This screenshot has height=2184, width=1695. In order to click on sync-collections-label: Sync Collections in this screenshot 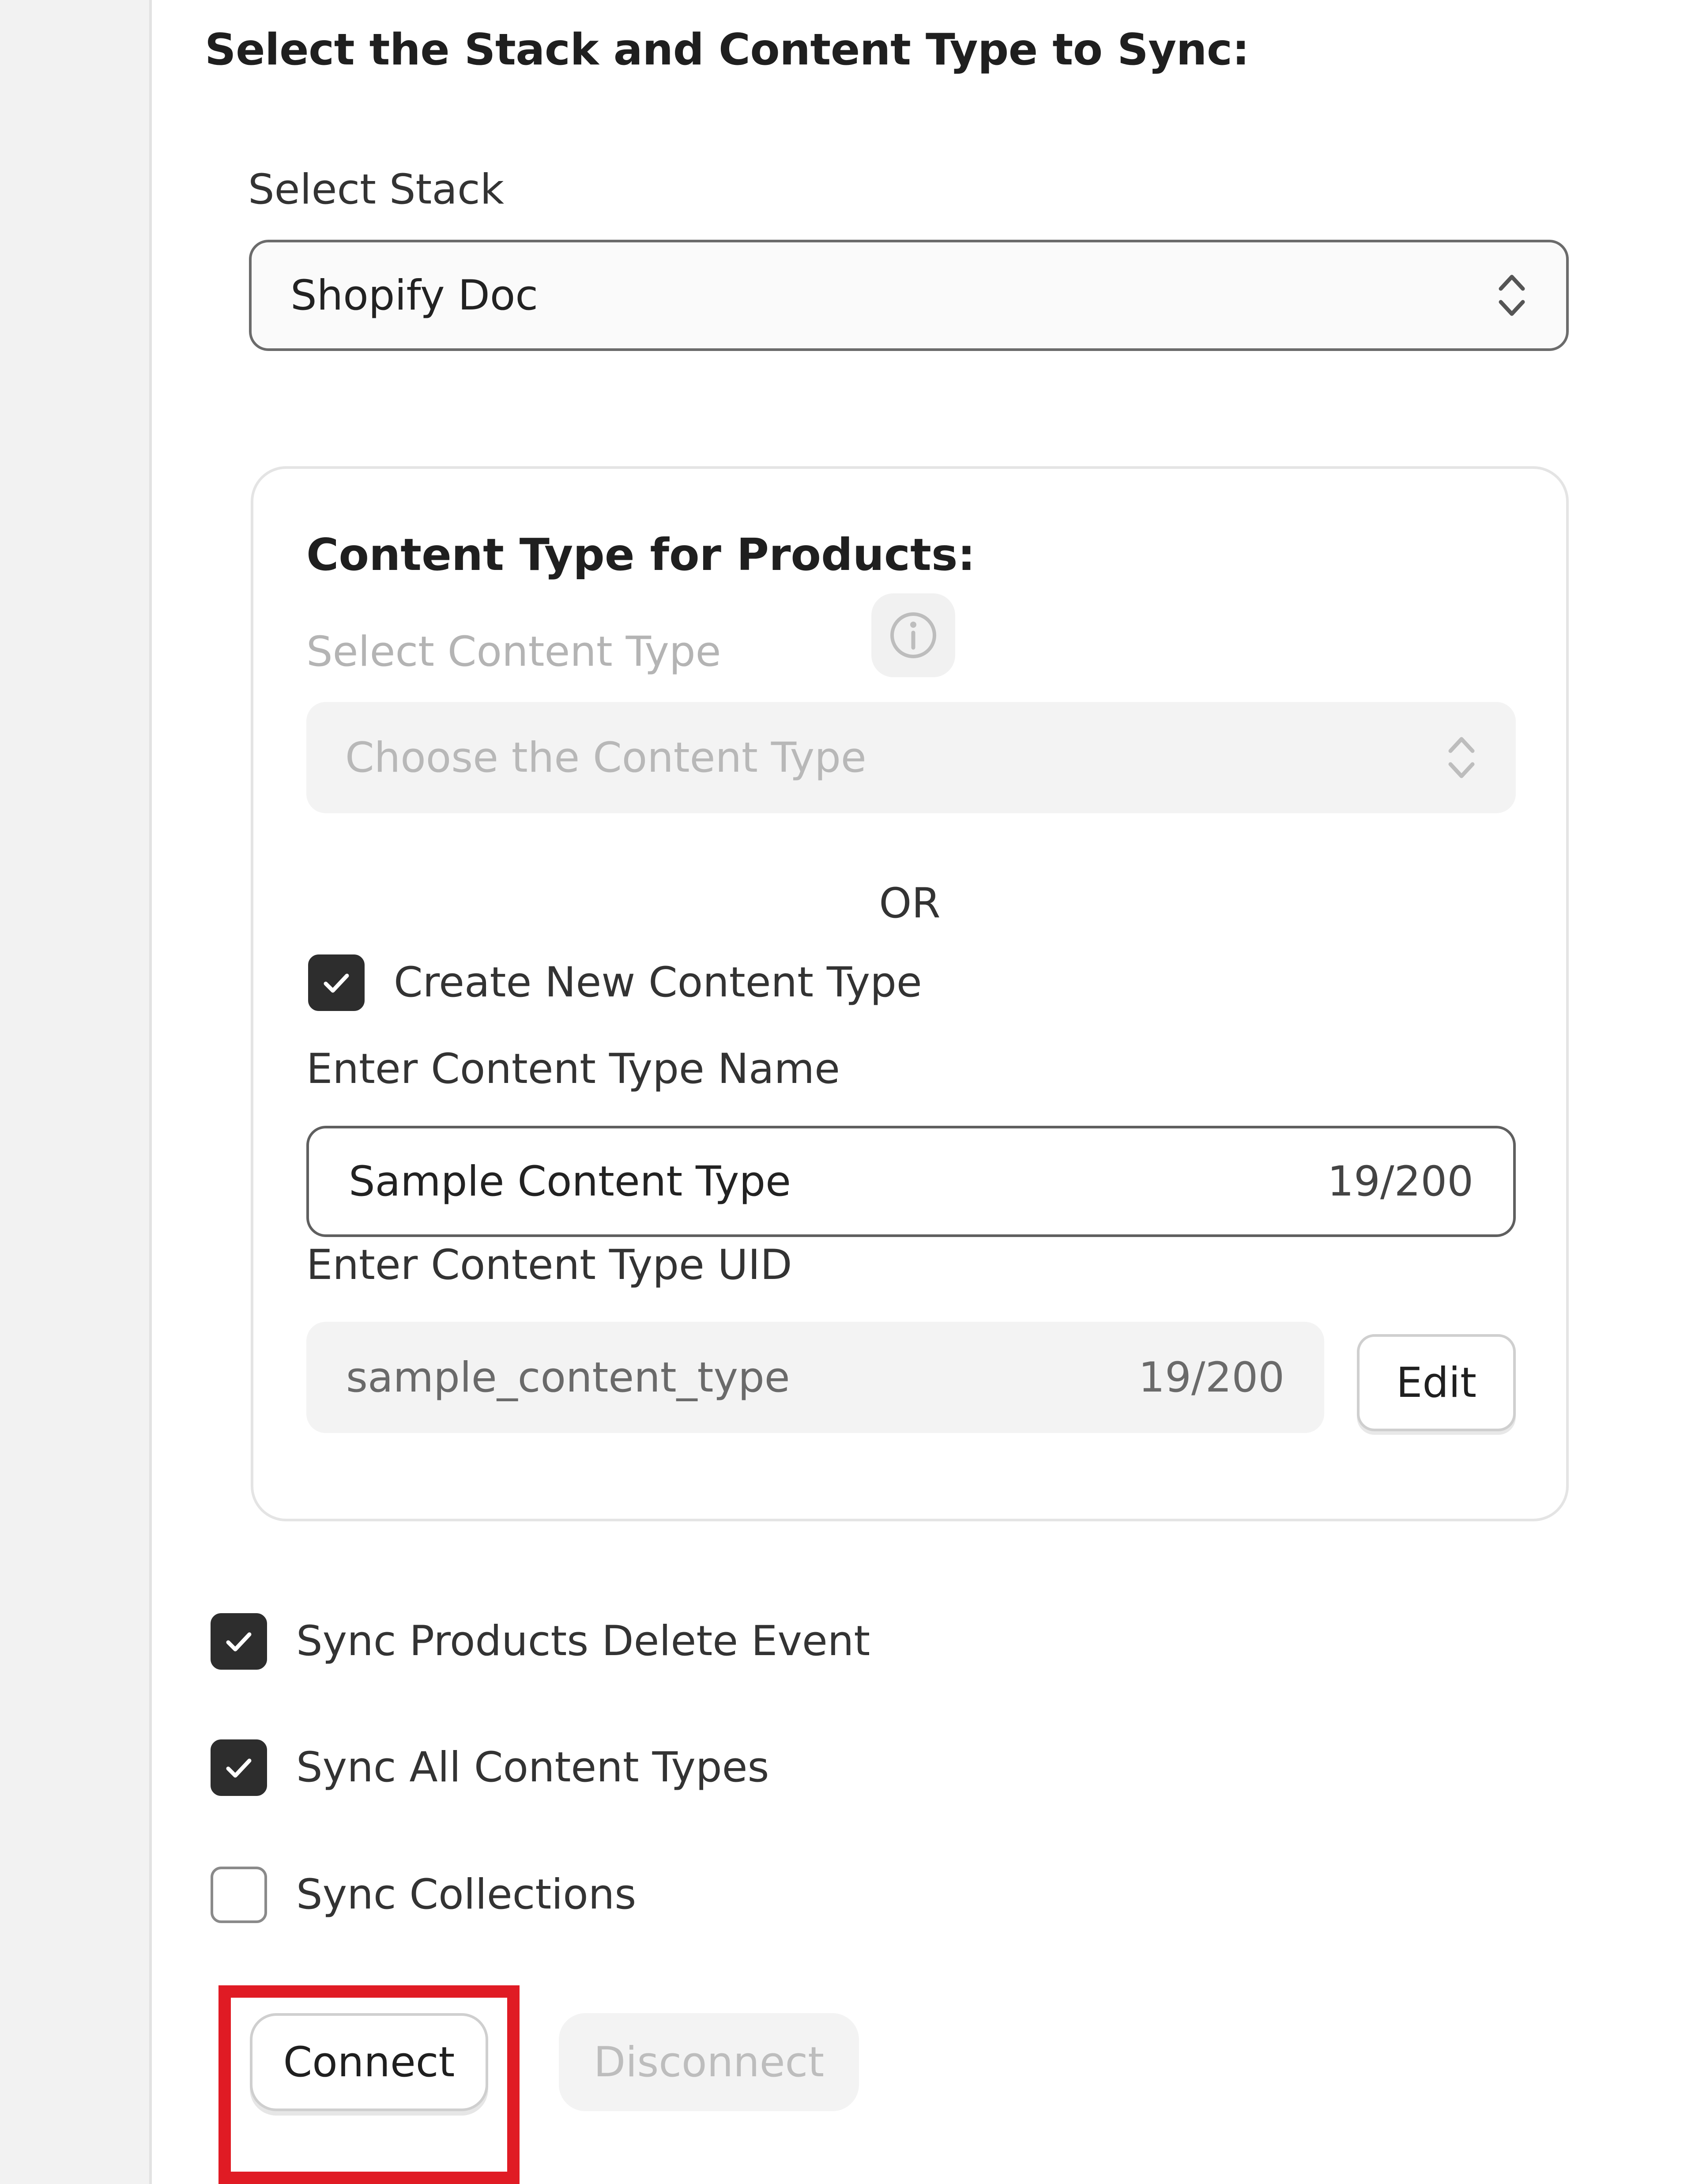, I will do `click(466, 1895)`.